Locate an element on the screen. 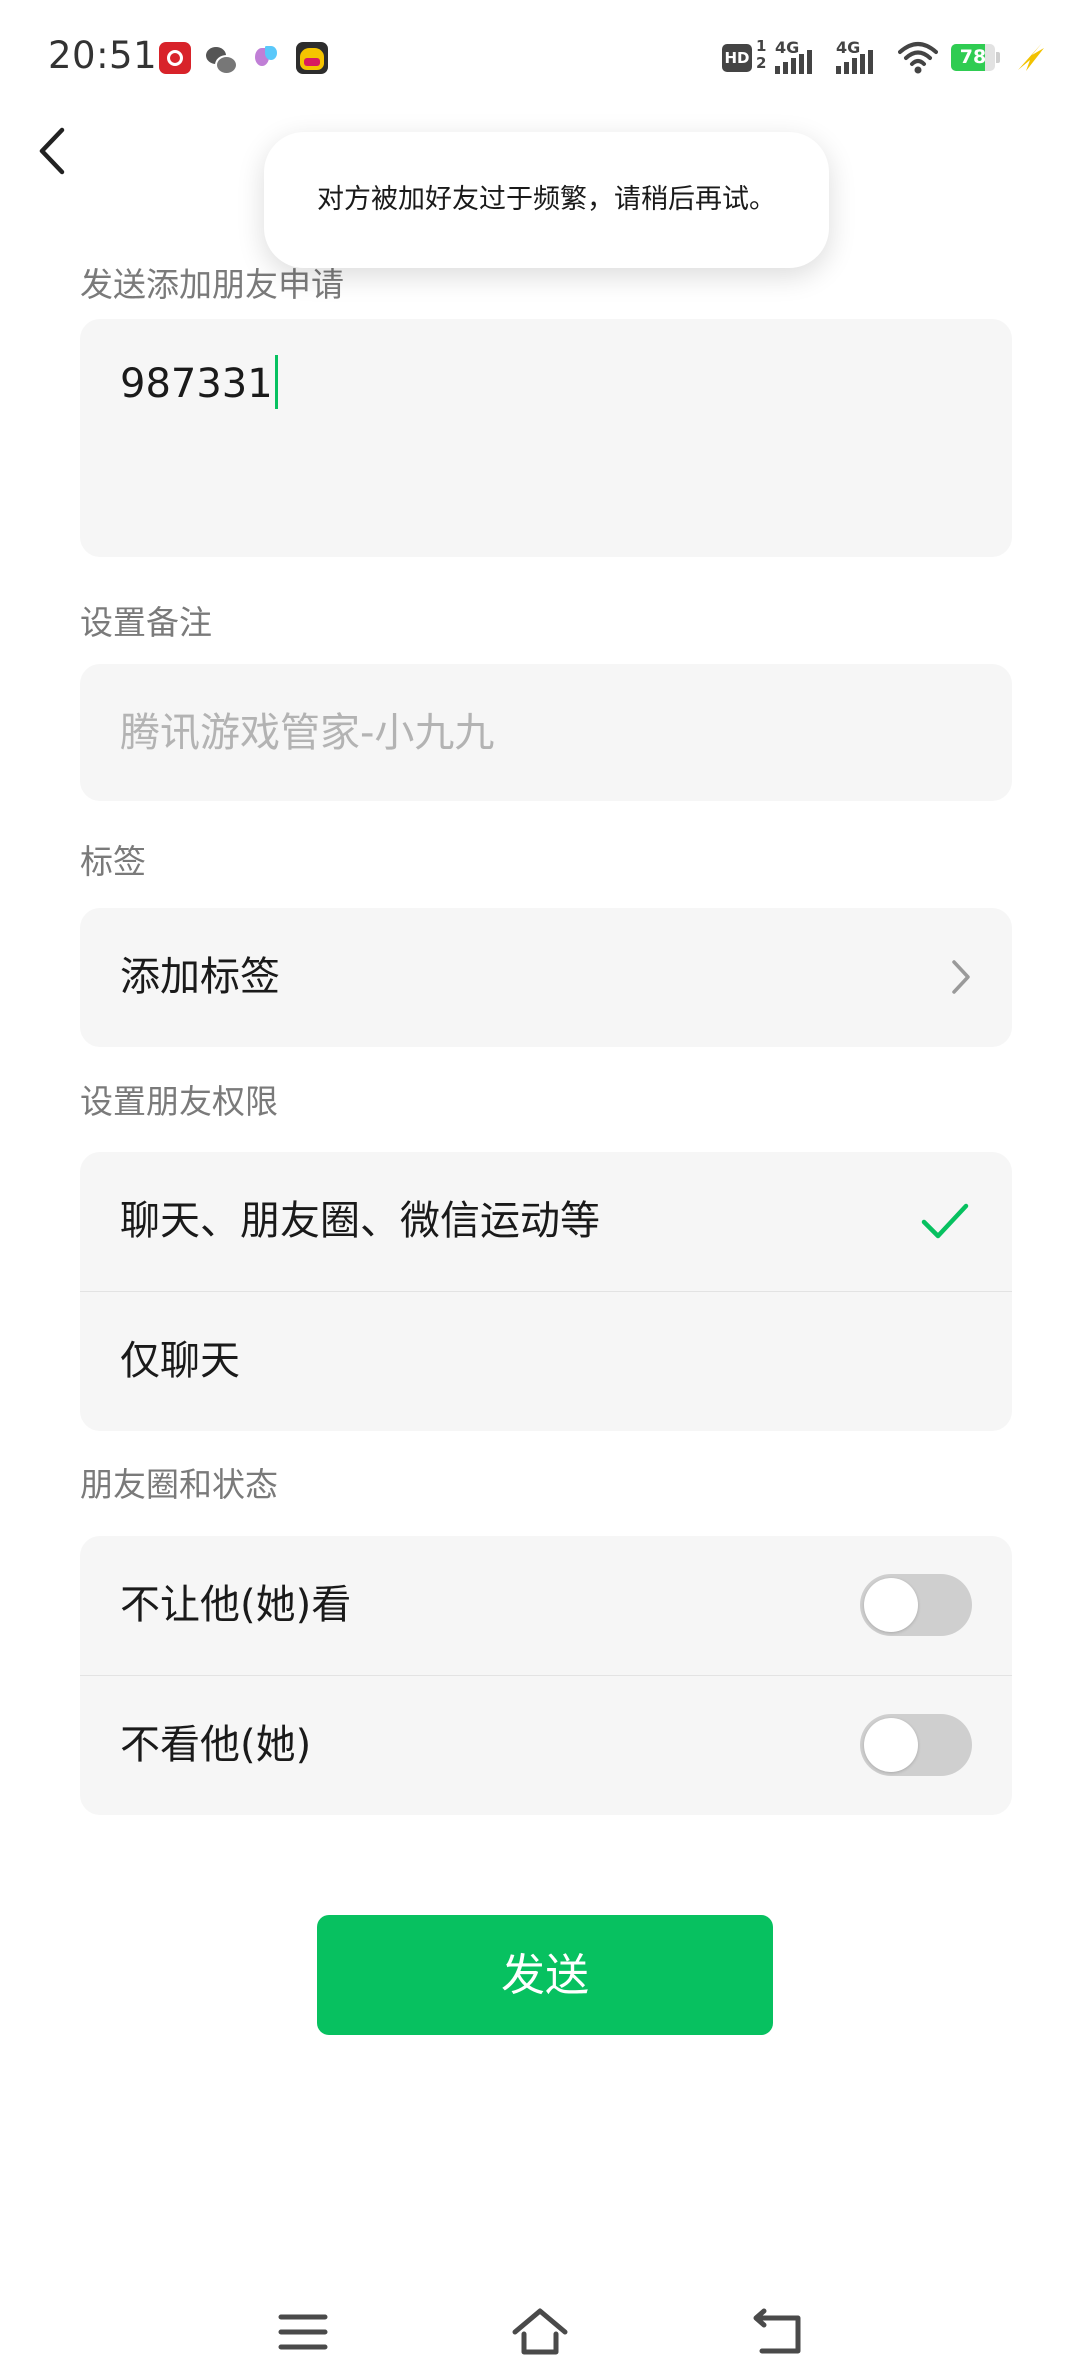  home-button is located at coordinates (540, 2332).